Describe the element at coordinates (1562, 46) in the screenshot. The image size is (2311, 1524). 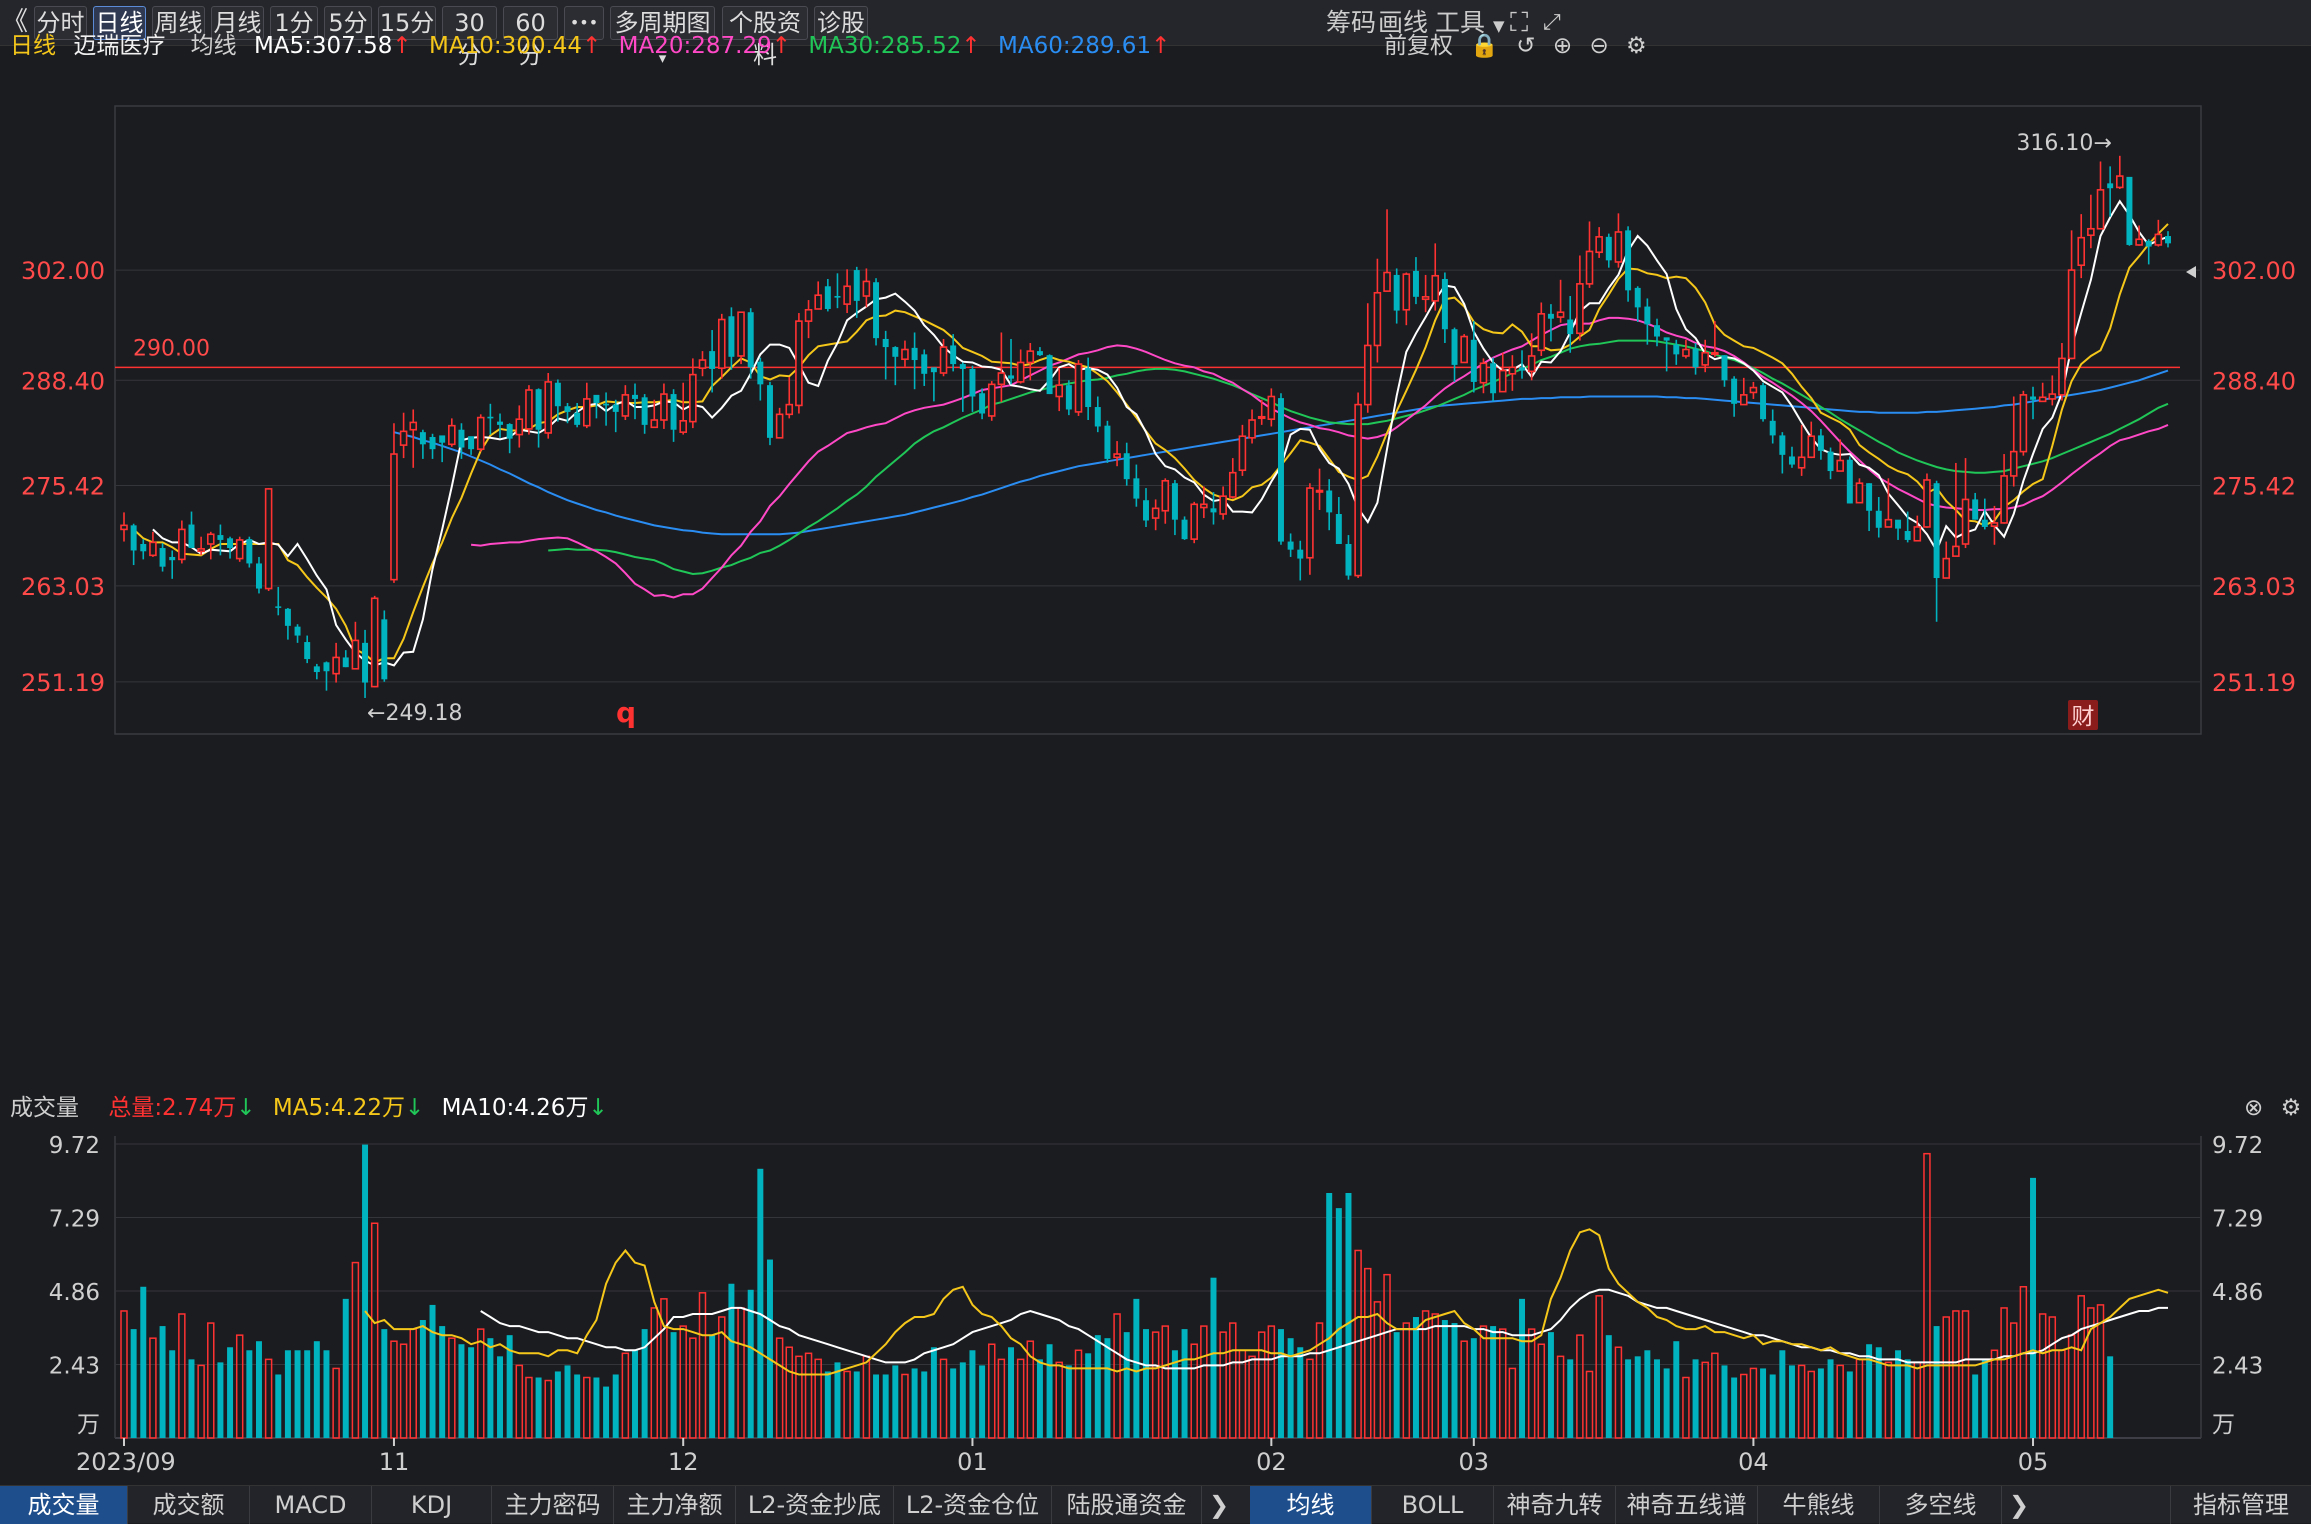
I see `zoom-in-icon: ⊕` at that location.